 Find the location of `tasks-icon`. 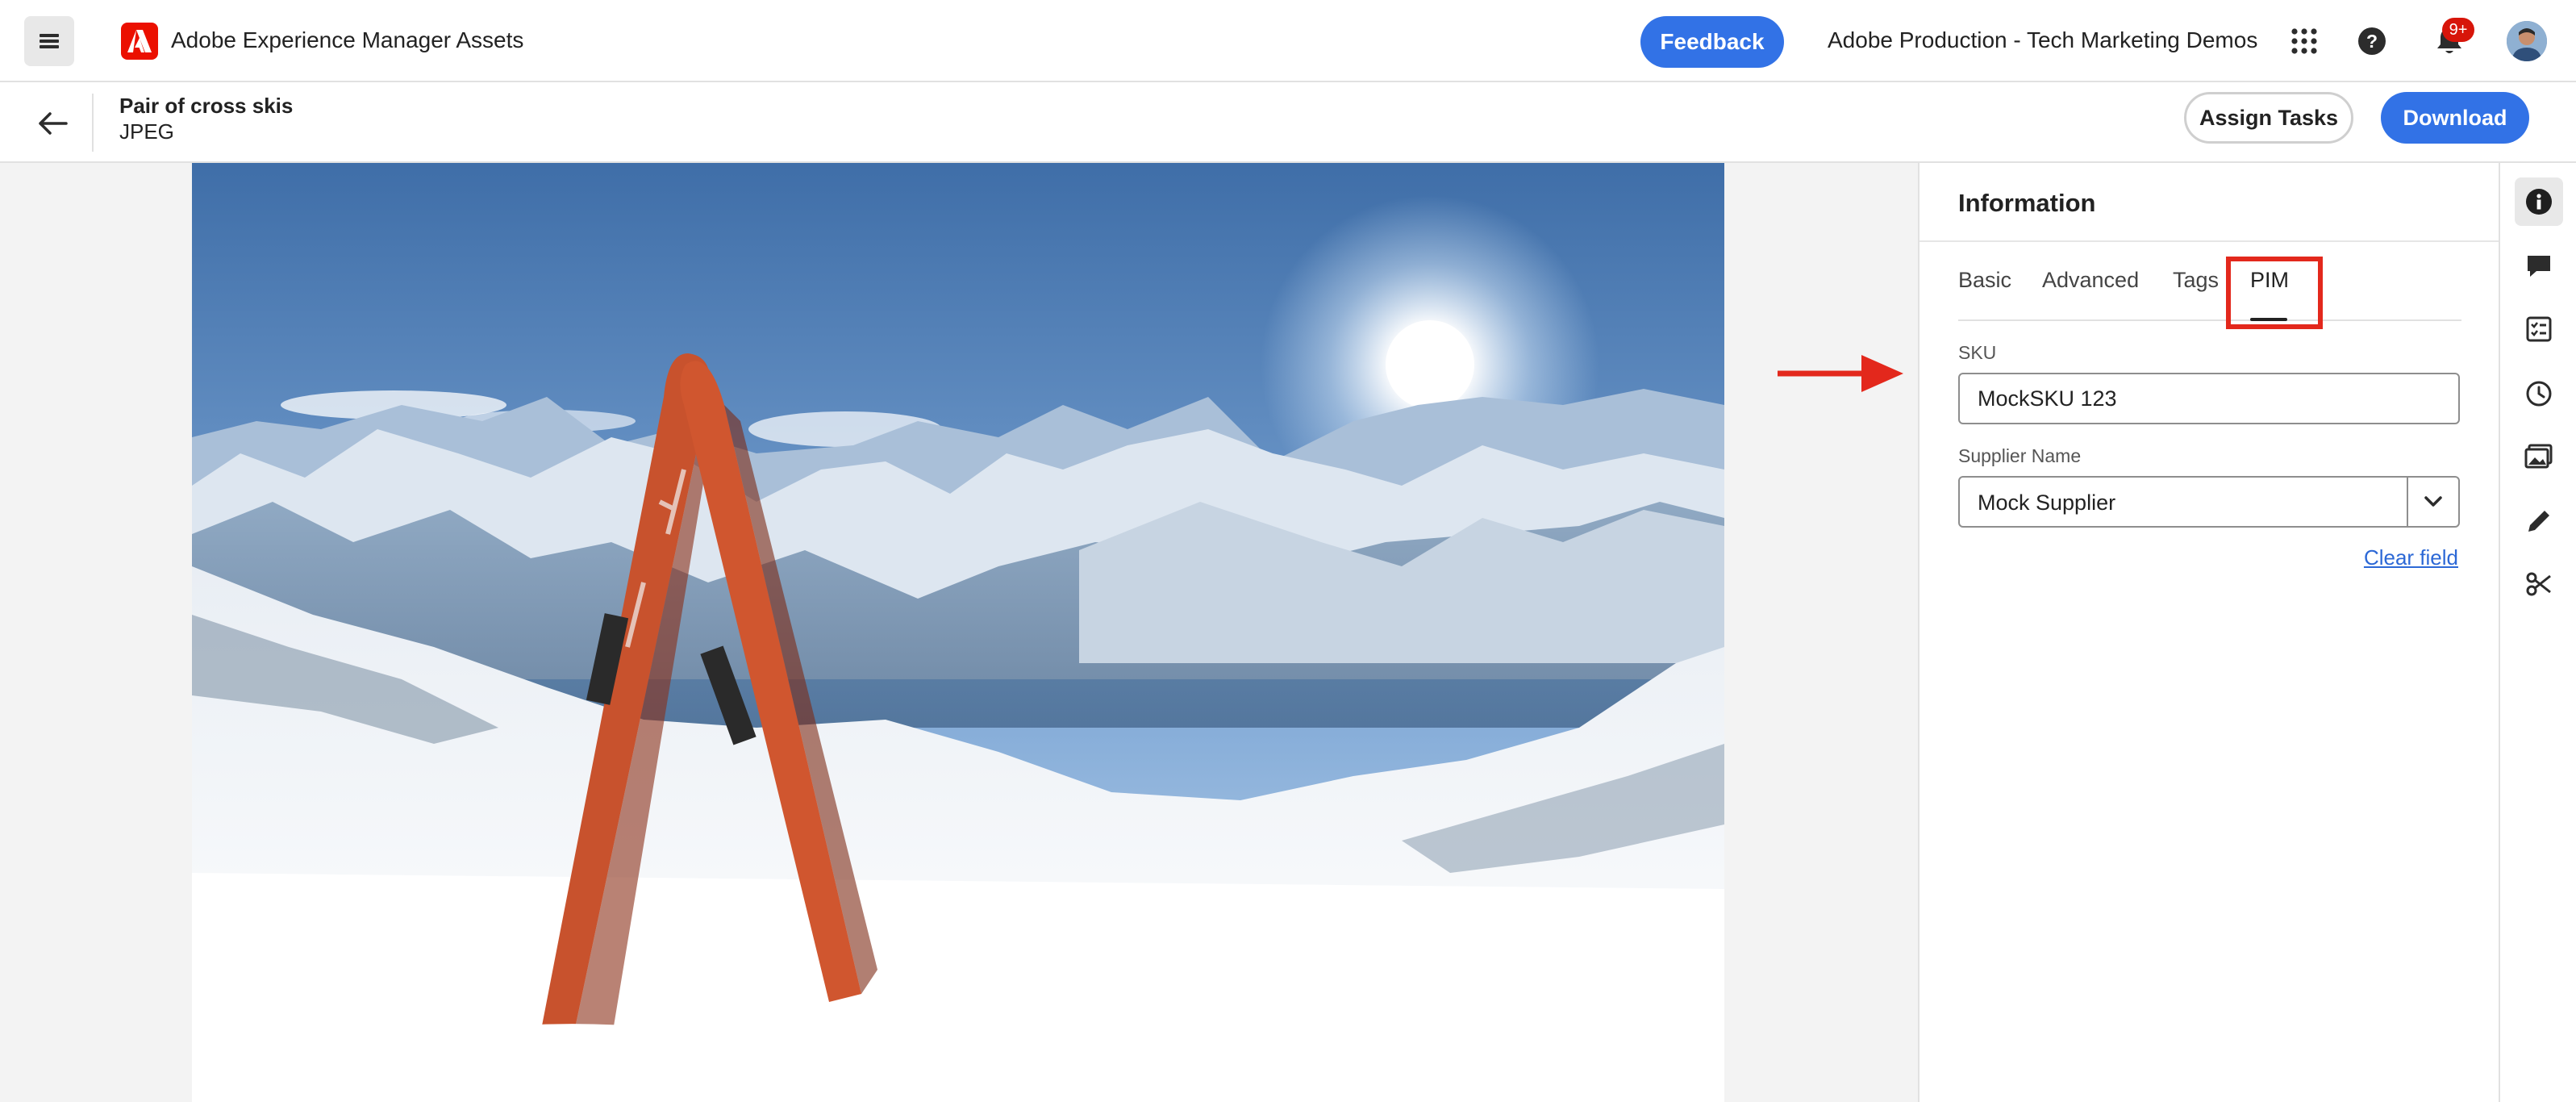

tasks-icon is located at coordinates (2539, 329).